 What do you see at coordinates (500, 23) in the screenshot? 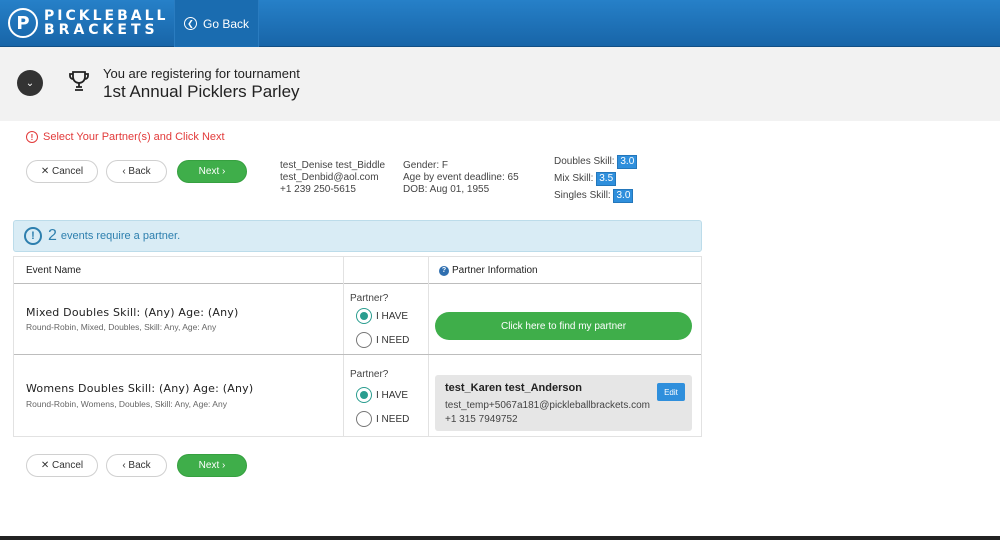
I see `top-navbar: P PICKLEBALL BRACKETS ❮ Go Back` at bounding box center [500, 23].